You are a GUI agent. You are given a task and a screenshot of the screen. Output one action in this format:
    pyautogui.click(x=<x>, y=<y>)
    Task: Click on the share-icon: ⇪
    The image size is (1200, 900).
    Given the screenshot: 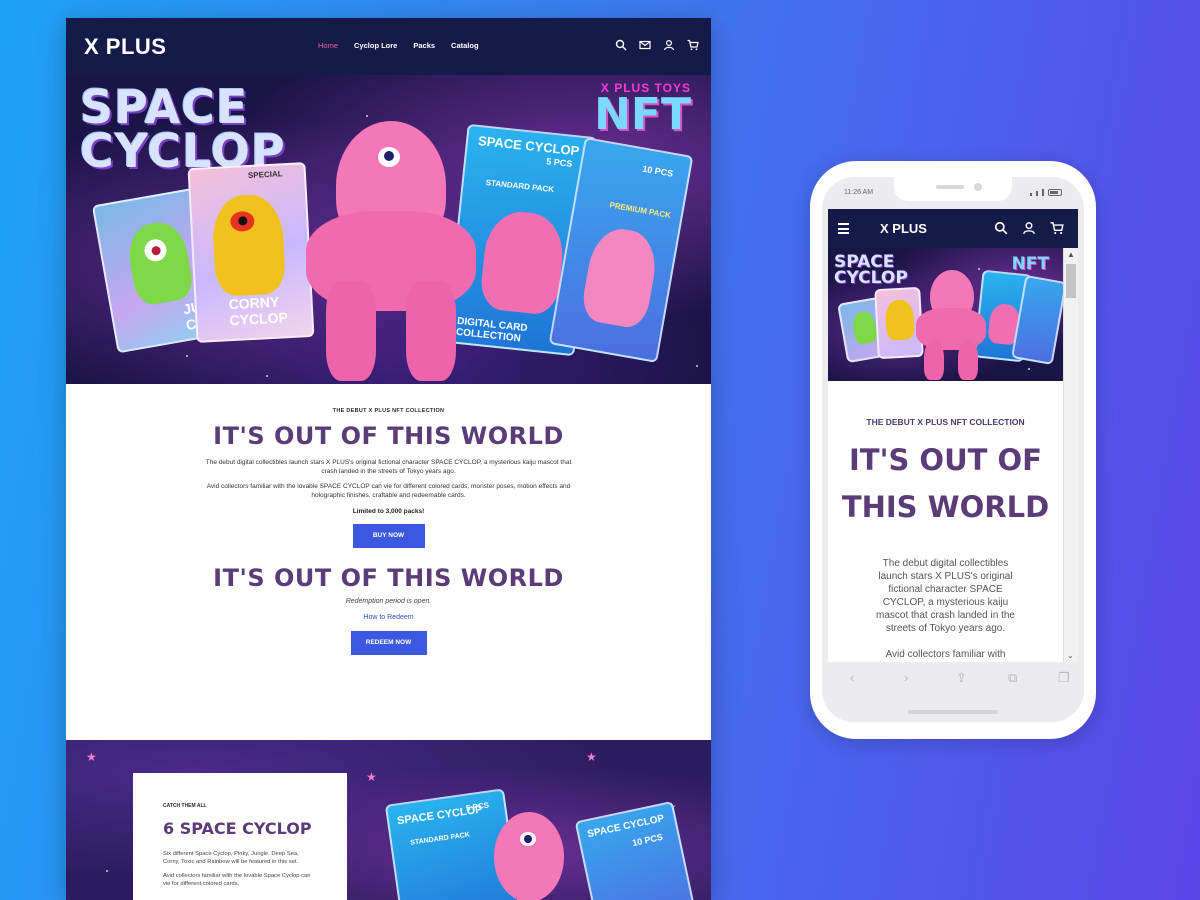 What is the action you would take?
    pyautogui.click(x=961, y=678)
    